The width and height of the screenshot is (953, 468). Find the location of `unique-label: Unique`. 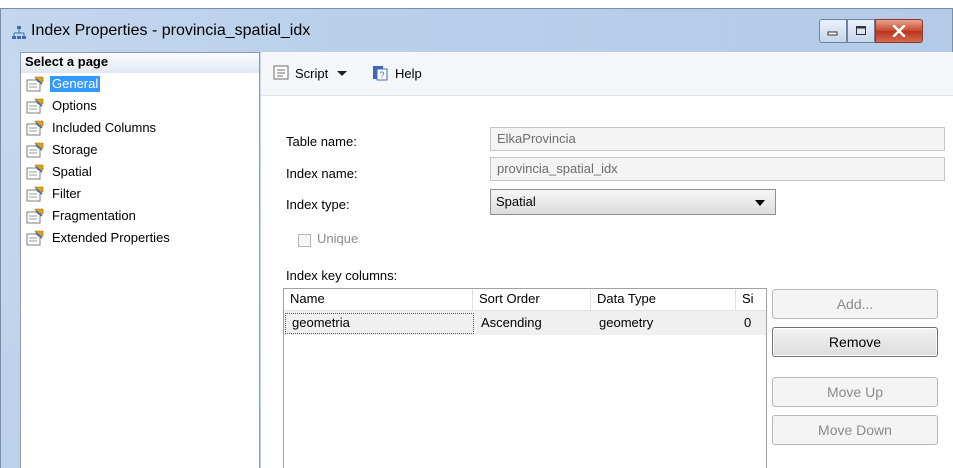

unique-label: Unique is located at coordinates (338, 238).